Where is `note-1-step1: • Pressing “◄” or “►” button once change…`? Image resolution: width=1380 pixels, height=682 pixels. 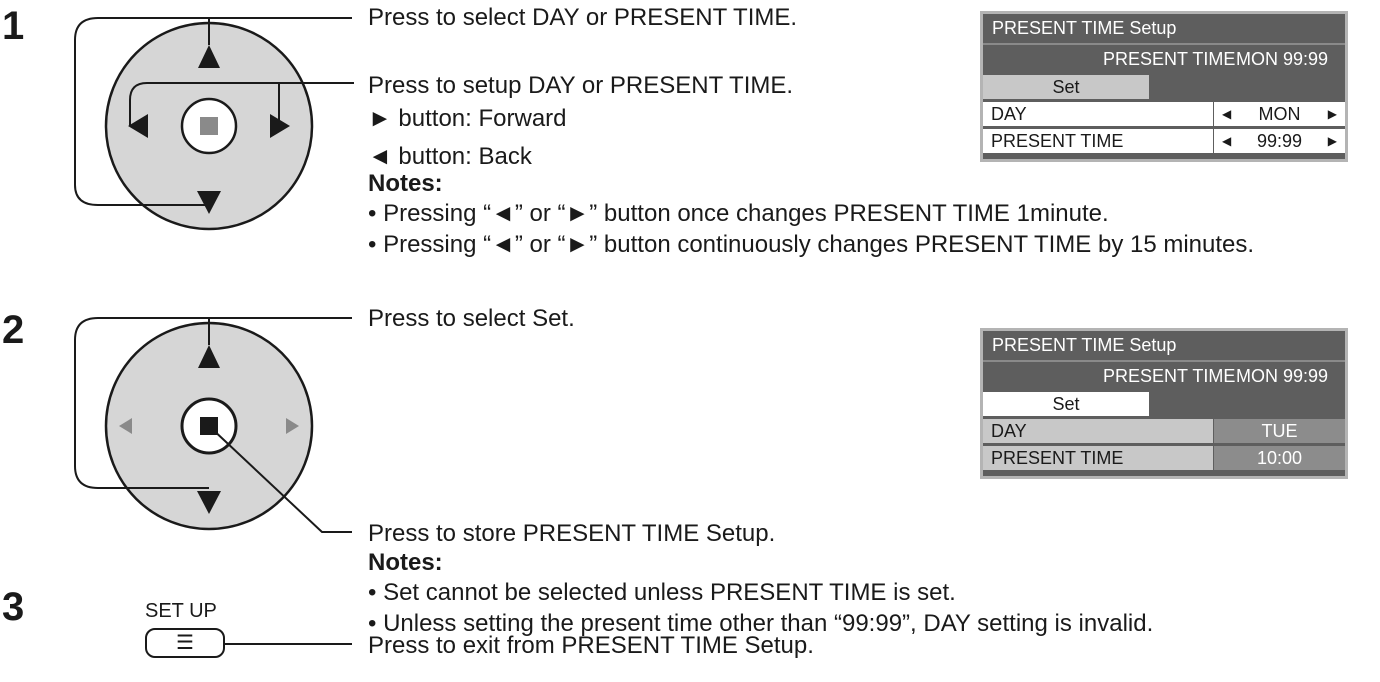 note-1-step1: • Pressing “◄” or “►” button once change… is located at coordinates (738, 213).